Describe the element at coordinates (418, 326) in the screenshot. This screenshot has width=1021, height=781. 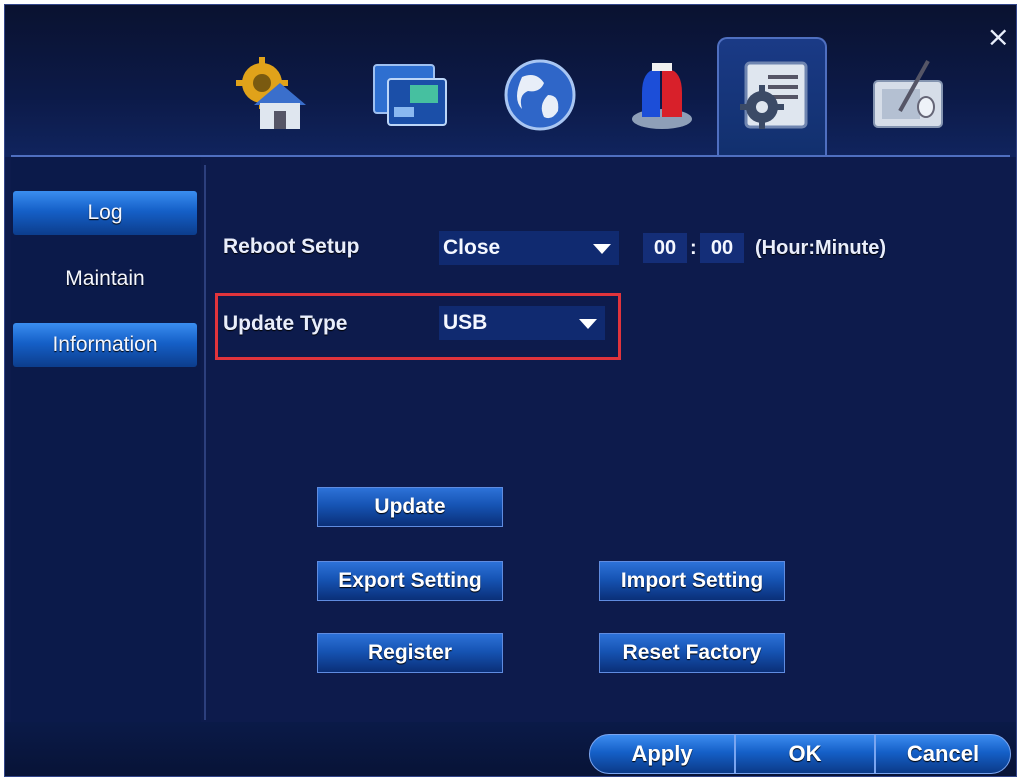
I see `highlight-box` at that location.